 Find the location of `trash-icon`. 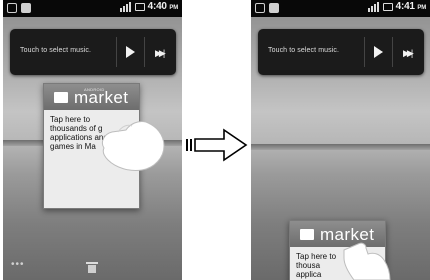

trash-icon is located at coordinates (92, 267).